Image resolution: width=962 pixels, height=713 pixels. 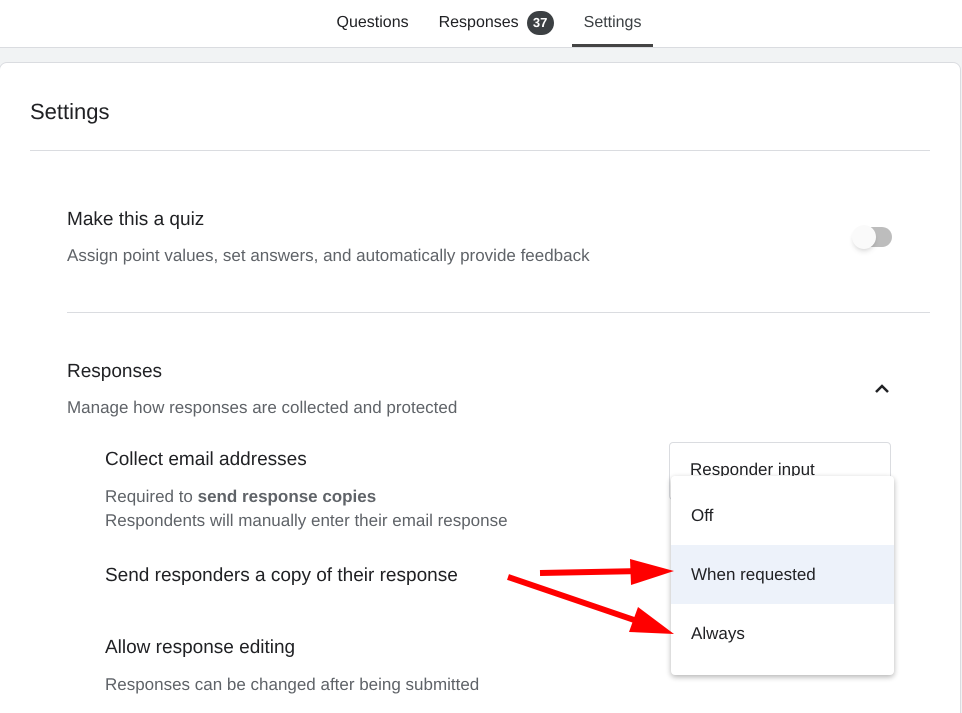 What do you see at coordinates (115, 372) in the screenshot?
I see `section-title: Responses` at bounding box center [115, 372].